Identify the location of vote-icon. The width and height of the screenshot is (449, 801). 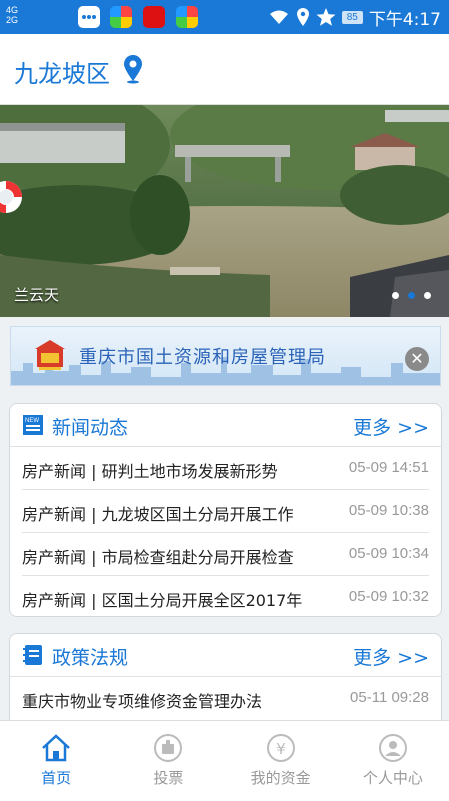
(168, 748).